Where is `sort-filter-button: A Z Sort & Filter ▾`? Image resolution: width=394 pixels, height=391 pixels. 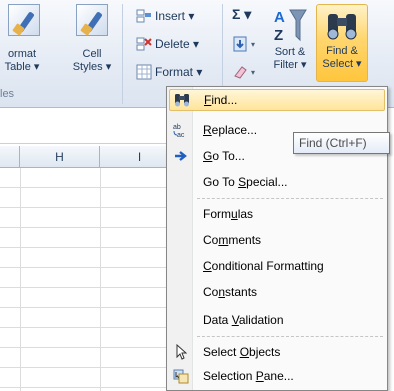 sort-filter-button: A Z Sort & Filter ▾ is located at coordinates (290, 38).